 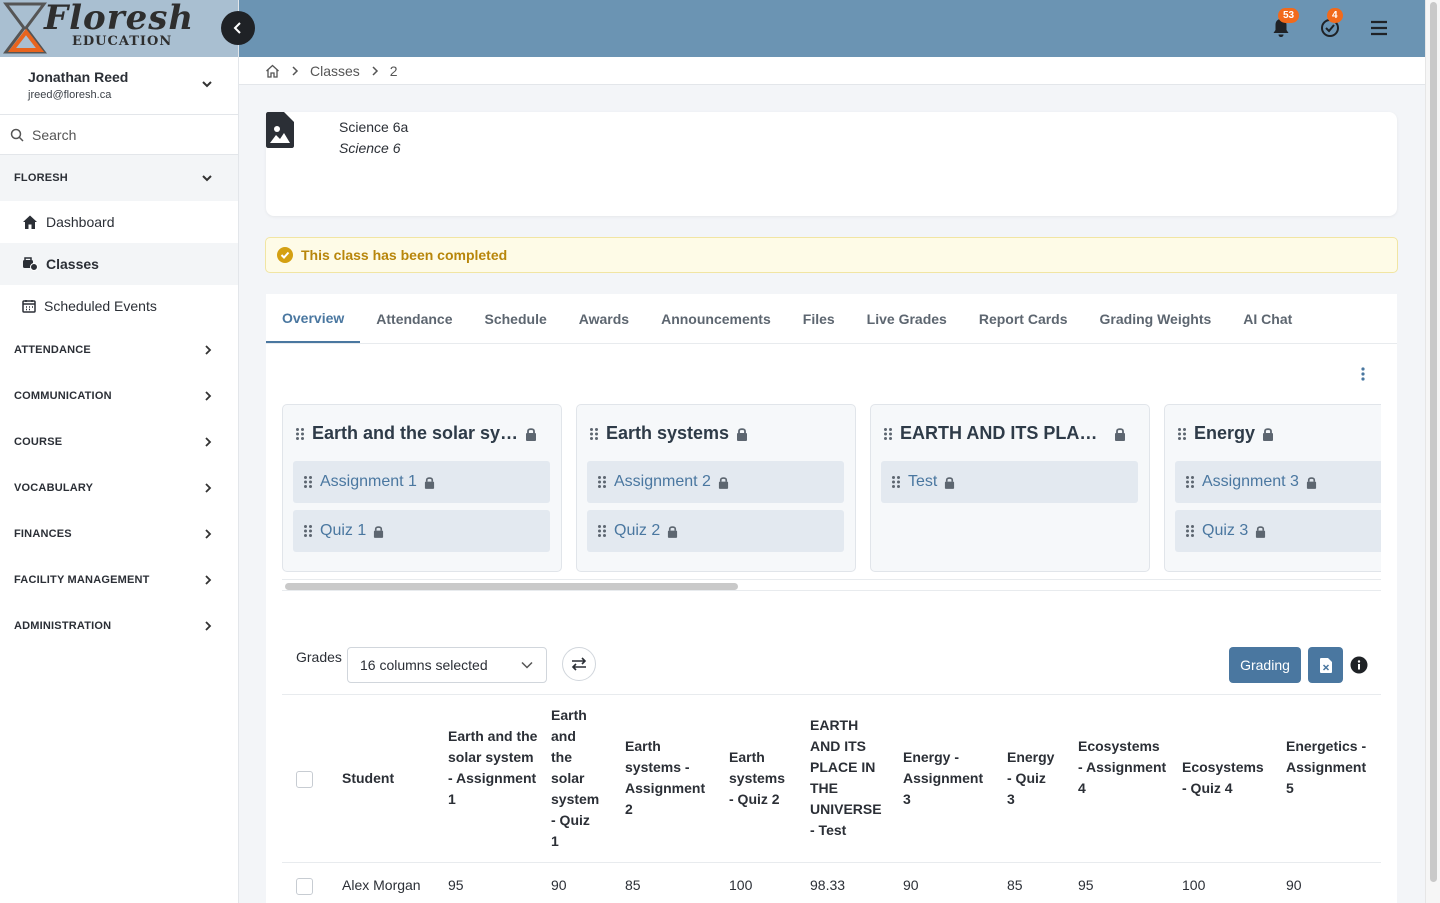 I want to click on tab-live-grades: Live Grades, so click(x=907, y=318).